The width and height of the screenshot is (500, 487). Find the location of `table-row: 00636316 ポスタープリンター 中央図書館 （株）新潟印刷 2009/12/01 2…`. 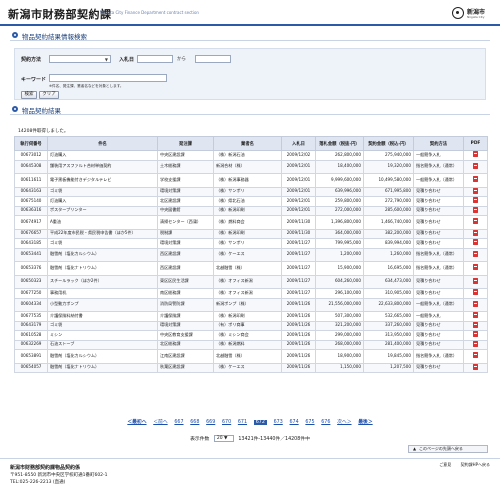

table-row: 00636316 ポスタープリンター 中央図書館 （株）新潟印刷 2009/12/01 2… is located at coordinates (251, 210).